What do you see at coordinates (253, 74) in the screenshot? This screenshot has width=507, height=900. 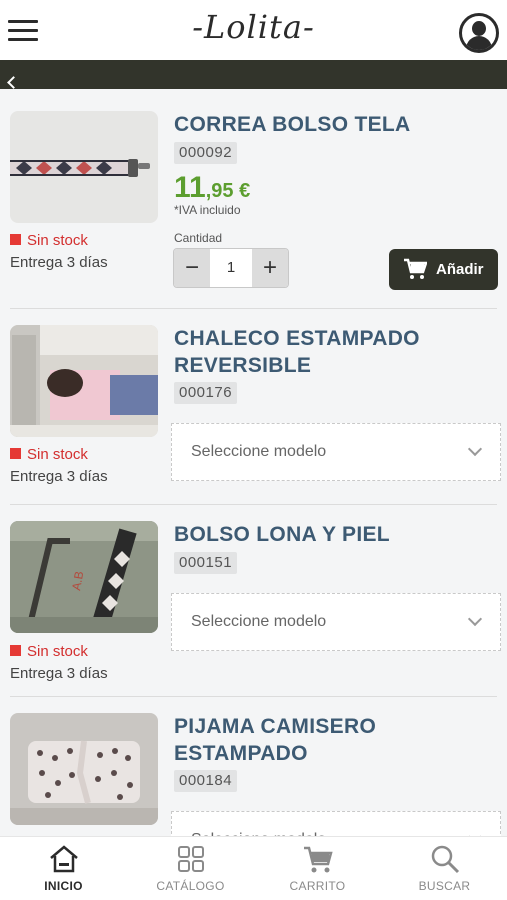 I see `sub-navigation-bar` at bounding box center [253, 74].